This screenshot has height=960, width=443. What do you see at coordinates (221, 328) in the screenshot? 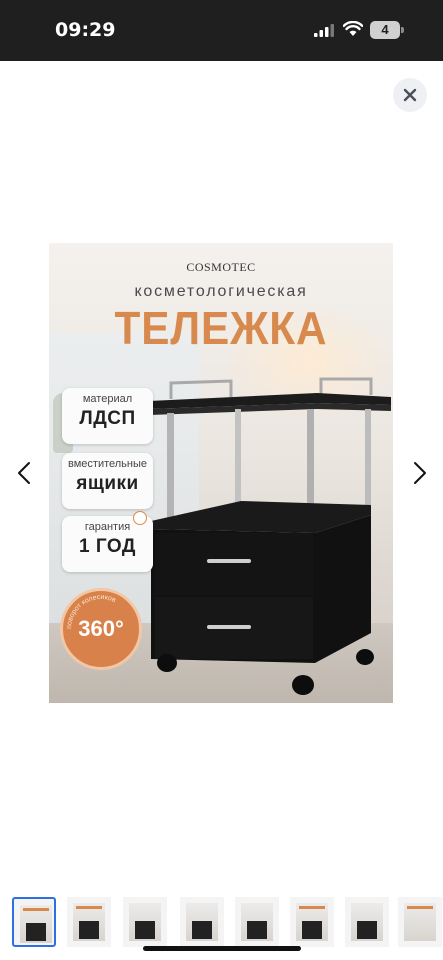
I see `product-title: ТЕЛЕЖКА` at bounding box center [221, 328].